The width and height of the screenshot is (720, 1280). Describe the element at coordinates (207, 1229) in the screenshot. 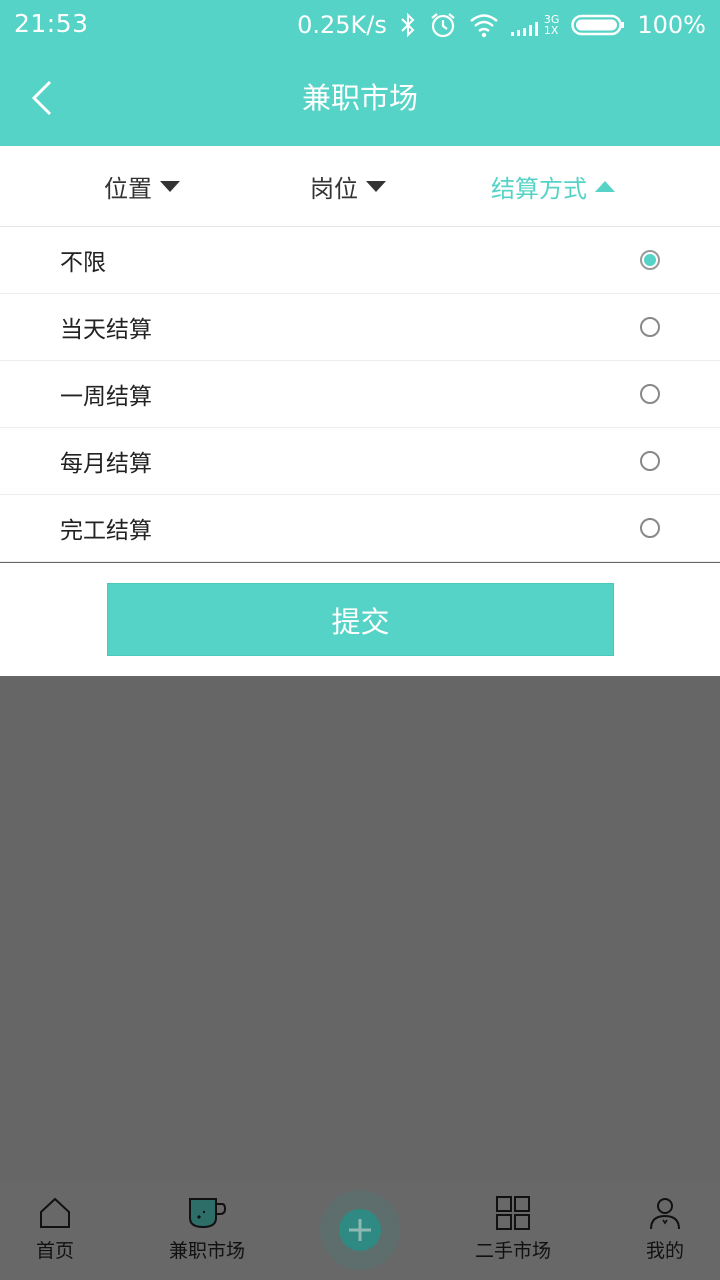

I see `nav-part-time: 兼职市场` at that location.